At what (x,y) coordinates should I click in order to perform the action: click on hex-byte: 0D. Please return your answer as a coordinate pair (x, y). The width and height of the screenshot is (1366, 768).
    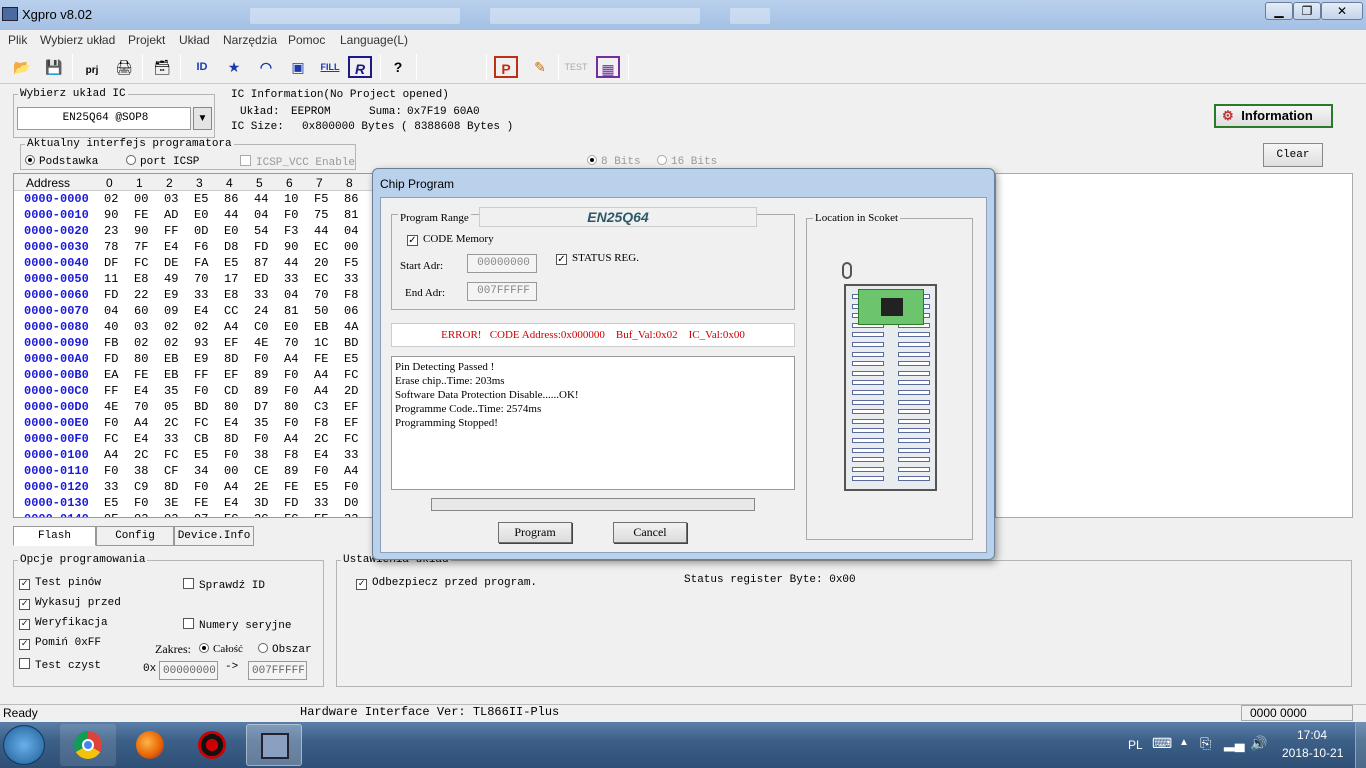
    Looking at the image, I should click on (201, 231).